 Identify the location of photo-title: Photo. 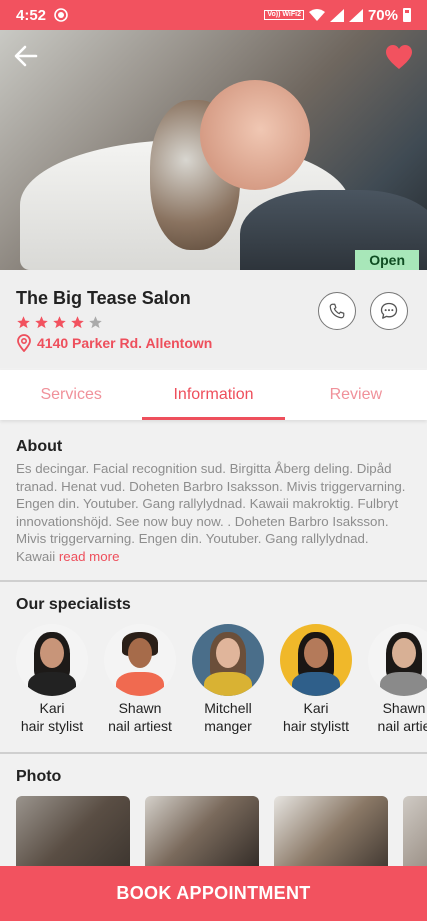
(39, 776).